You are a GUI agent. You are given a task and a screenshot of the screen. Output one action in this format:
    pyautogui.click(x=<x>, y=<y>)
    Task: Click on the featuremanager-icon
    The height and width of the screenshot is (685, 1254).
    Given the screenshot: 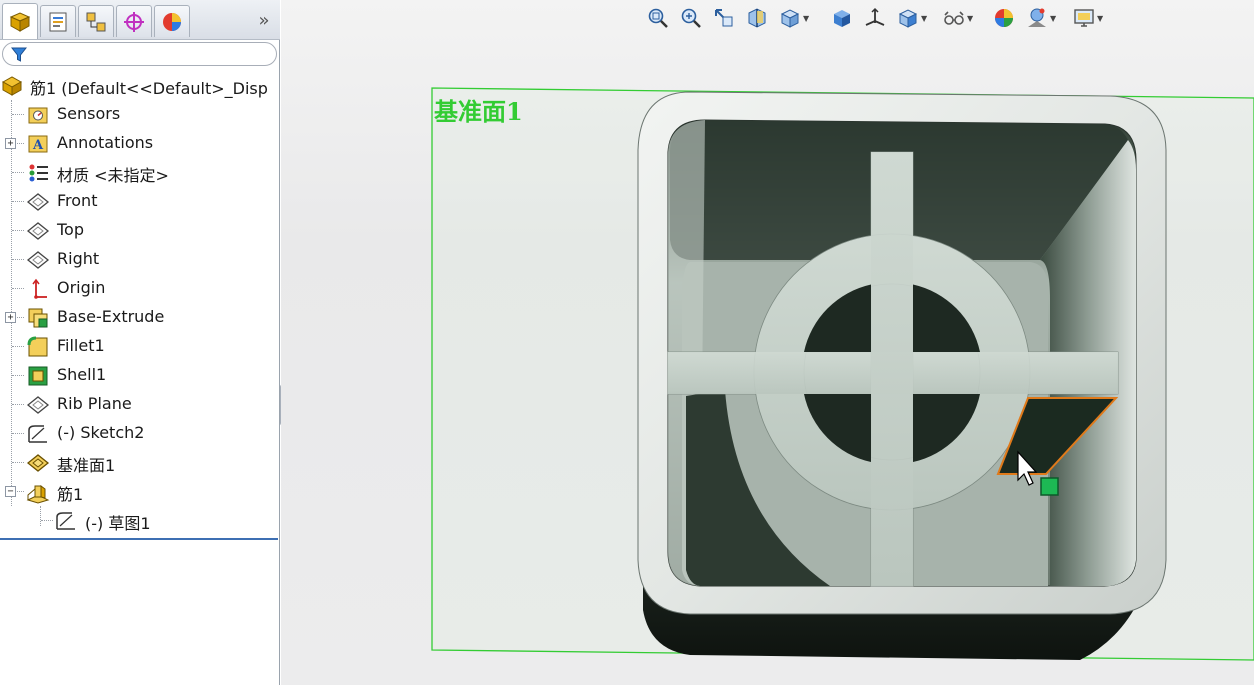 What is the action you would take?
    pyautogui.click(x=20, y=21)
    